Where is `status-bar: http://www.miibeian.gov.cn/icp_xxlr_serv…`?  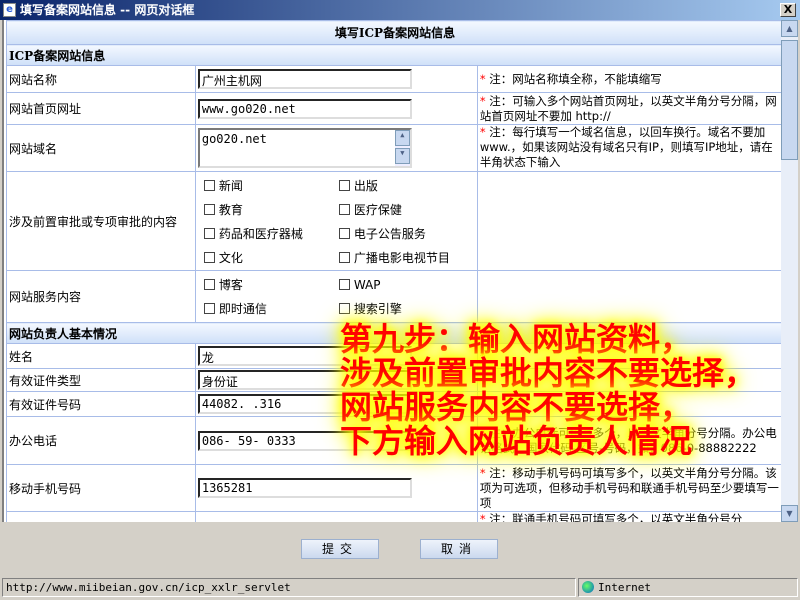 status-bar: http://www.miibeian.gov.cn/icp_xxlr_serv… is located at coordinates (400, 587).